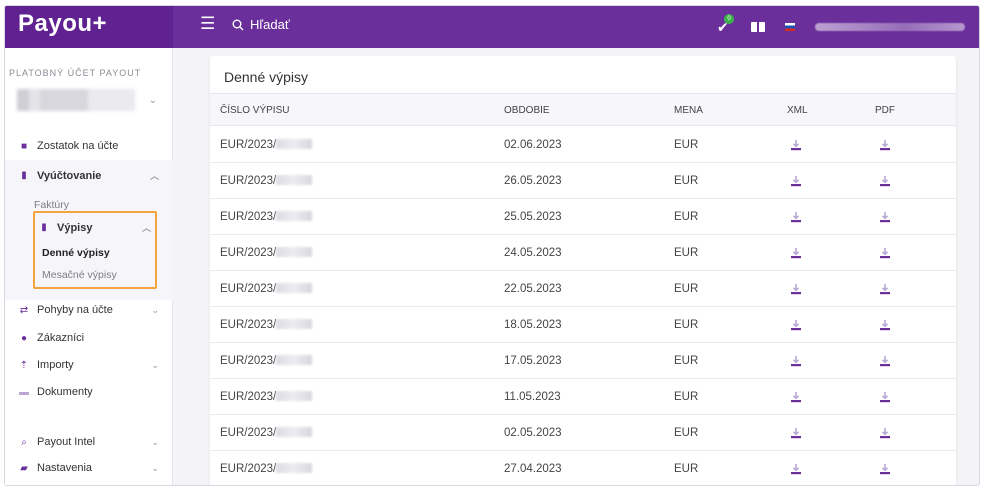 Image resolution: width=984 pixels, height=489 pixels. What do you see at coordinates (758, 27) in the screenshot?
I see `book-icon` at bounding box center [758, 27].